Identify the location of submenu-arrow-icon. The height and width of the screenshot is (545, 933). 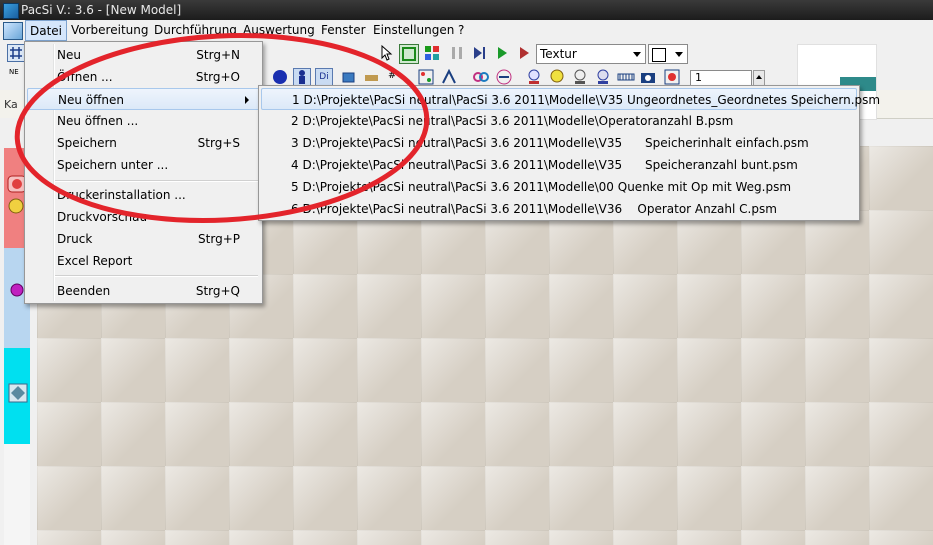
(247, 100).